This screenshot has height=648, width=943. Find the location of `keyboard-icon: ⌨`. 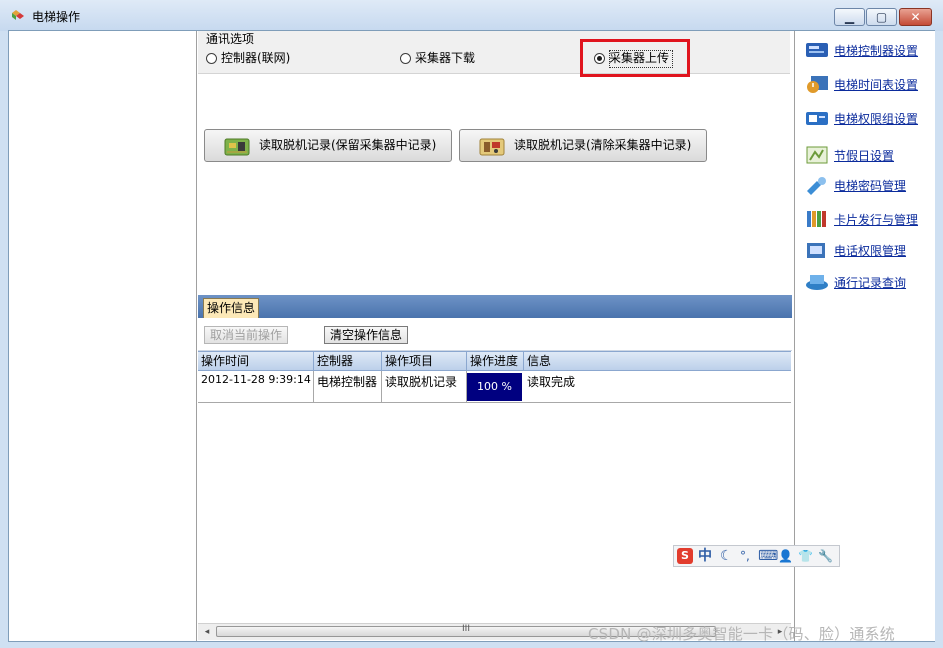

keyboard-icon: ⌨ is located at coordinates (768, 556).